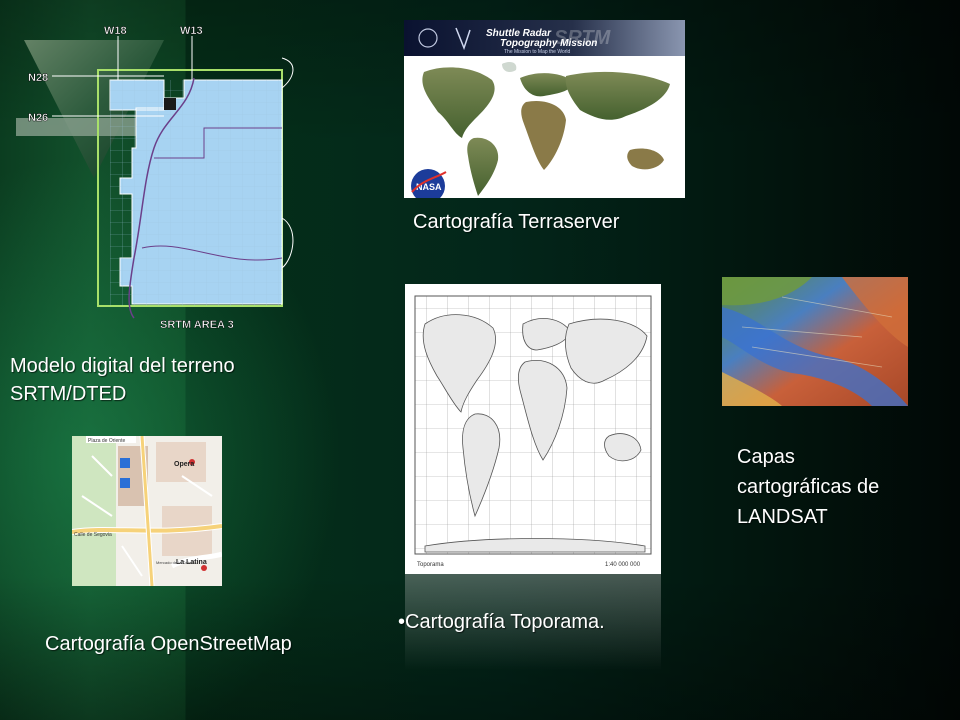 This screenshot has width=960, height=720. What do you see at coordinates (429, 187) in the screenshot?
I see `nasa-logo-text: NASA` at bounding box center [429, 187].